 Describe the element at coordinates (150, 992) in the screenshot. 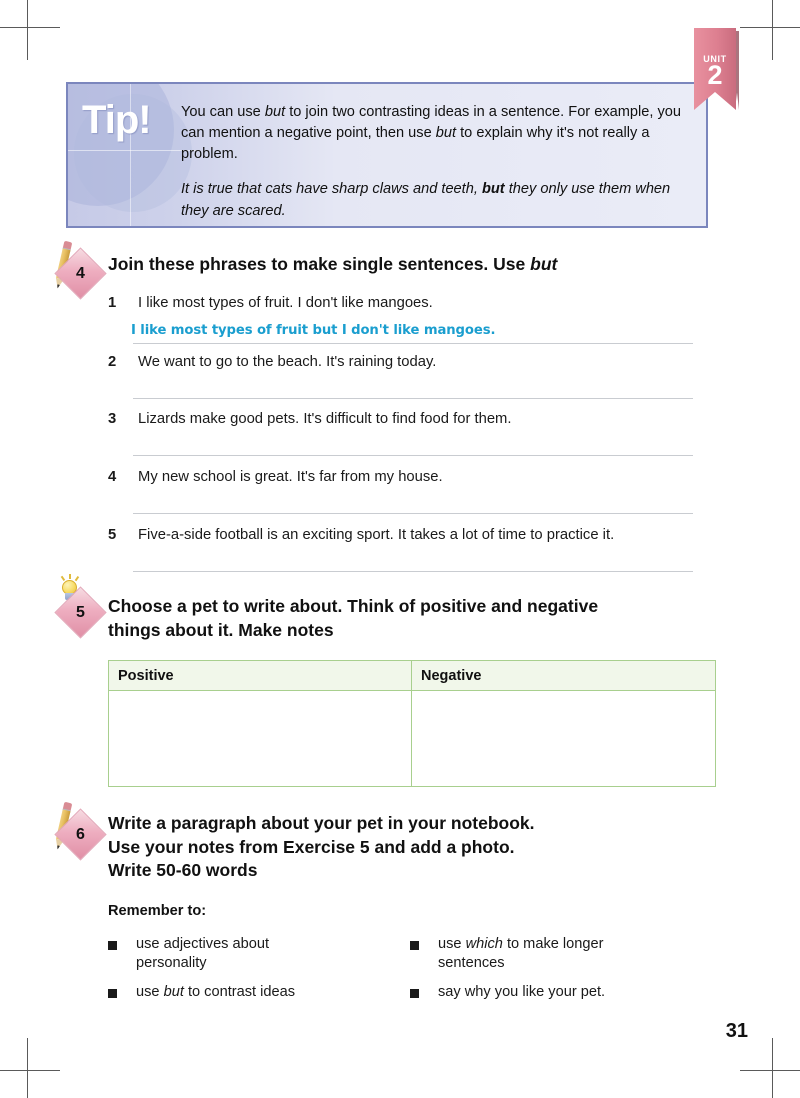

I see `bullet-left-2-a: use` at that location.